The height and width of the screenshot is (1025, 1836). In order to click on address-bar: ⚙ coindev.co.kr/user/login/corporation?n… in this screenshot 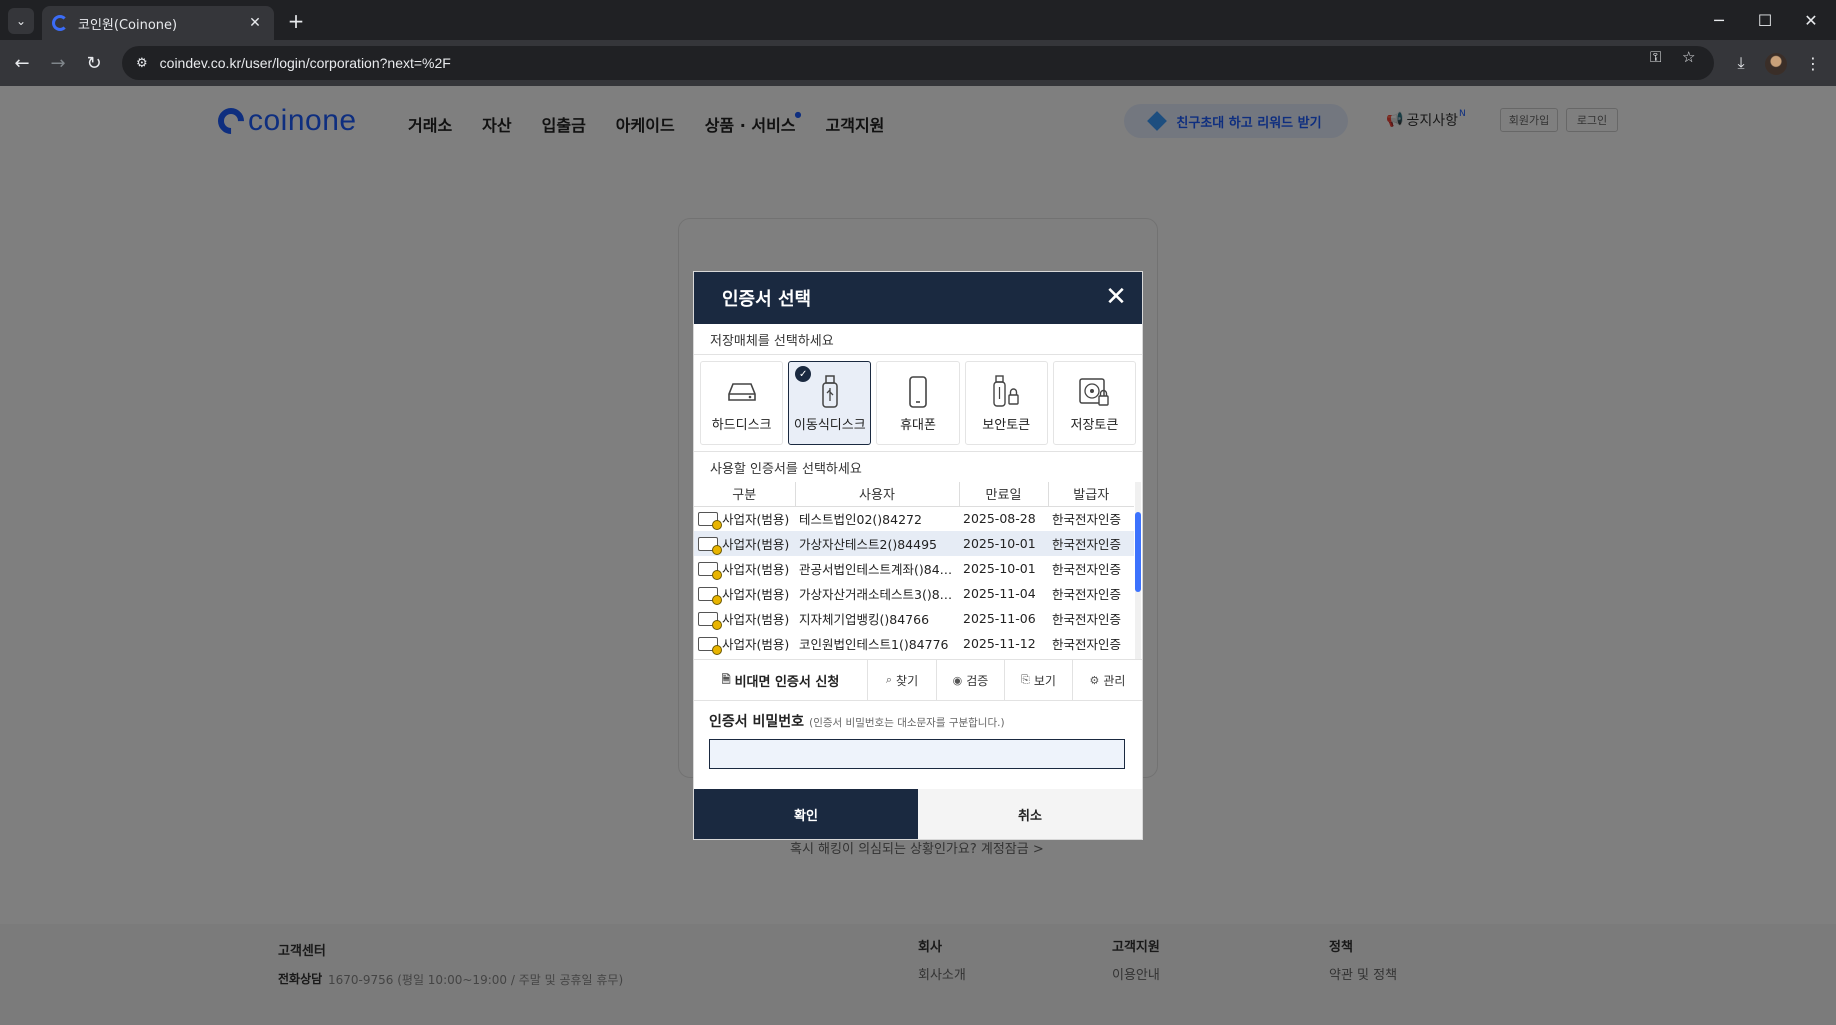, I will do `click(918, 63)`.